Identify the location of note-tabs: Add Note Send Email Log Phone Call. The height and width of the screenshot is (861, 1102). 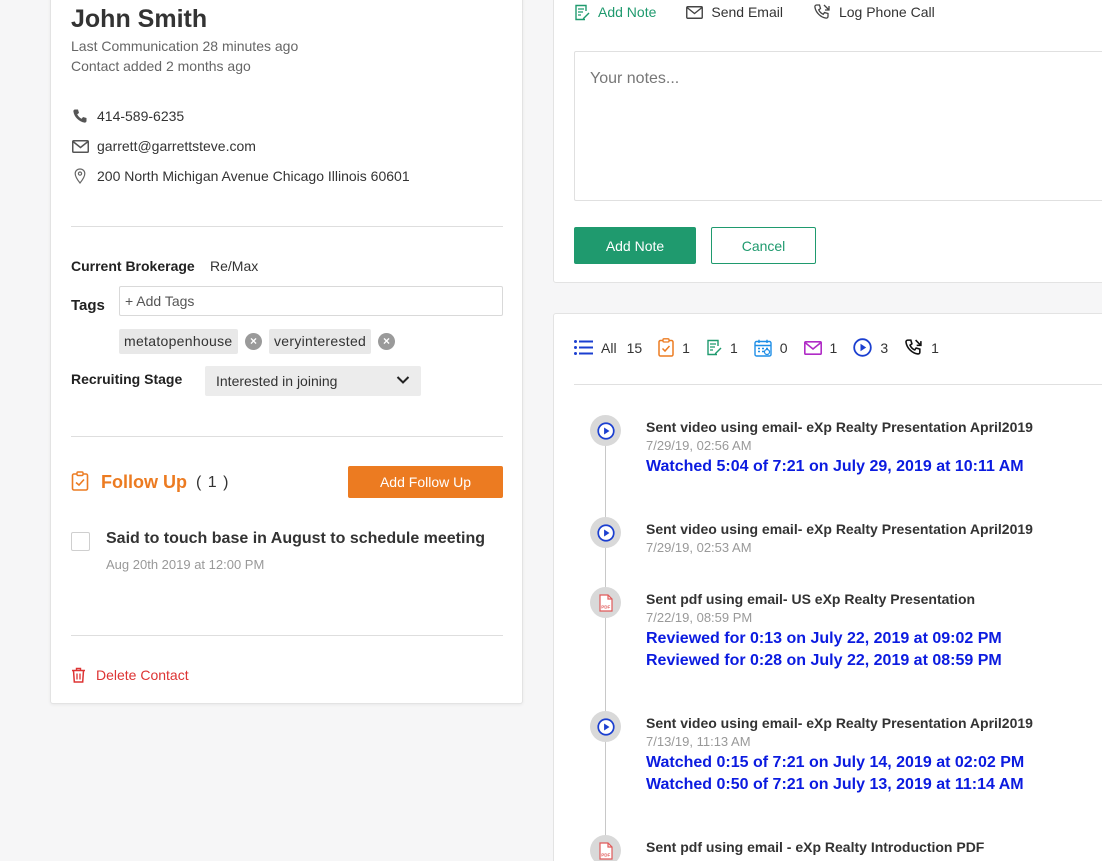
(769, 12).